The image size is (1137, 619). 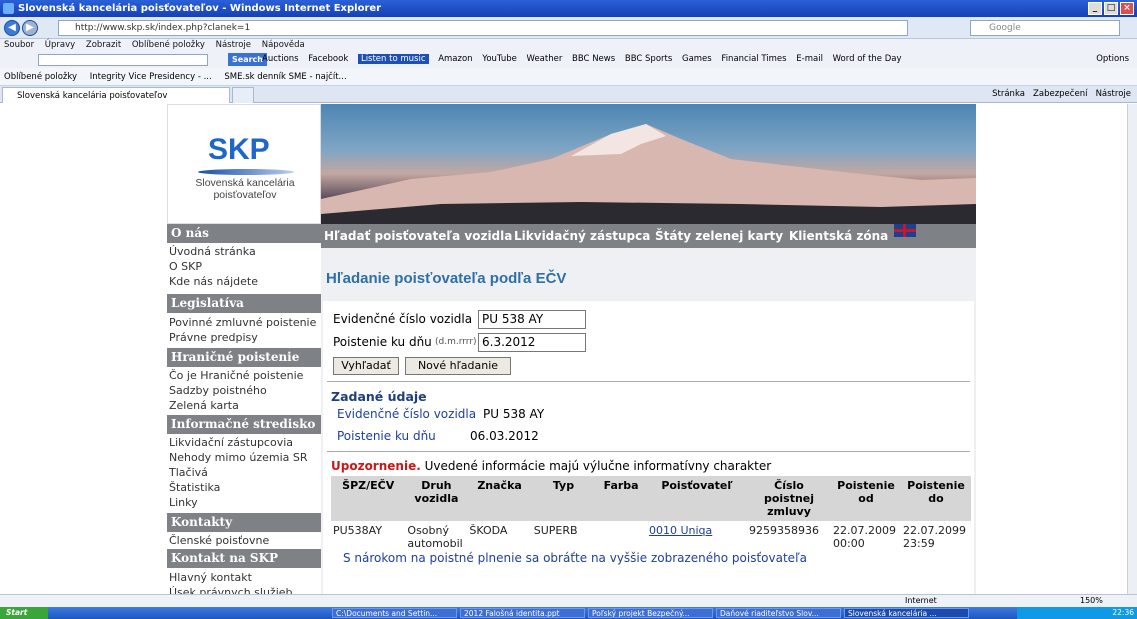 What do you see at coordinates (680, 530) in the screenshot?
I see `insurer-link: 0010 Uniqa` at bounding box center [680, 530].